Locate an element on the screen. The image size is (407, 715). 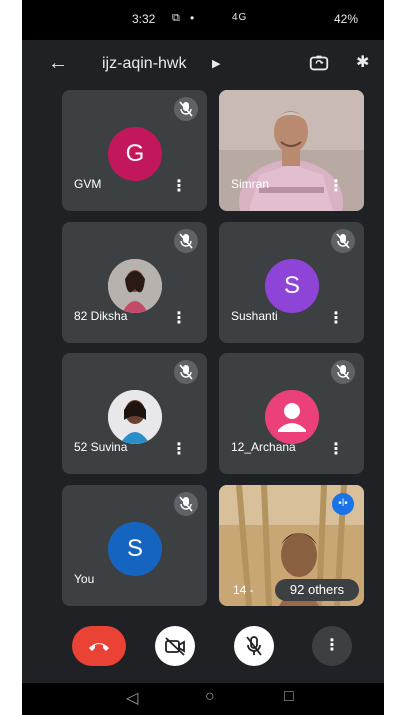
participant-name: GVM is located at coordinates (88, 184).